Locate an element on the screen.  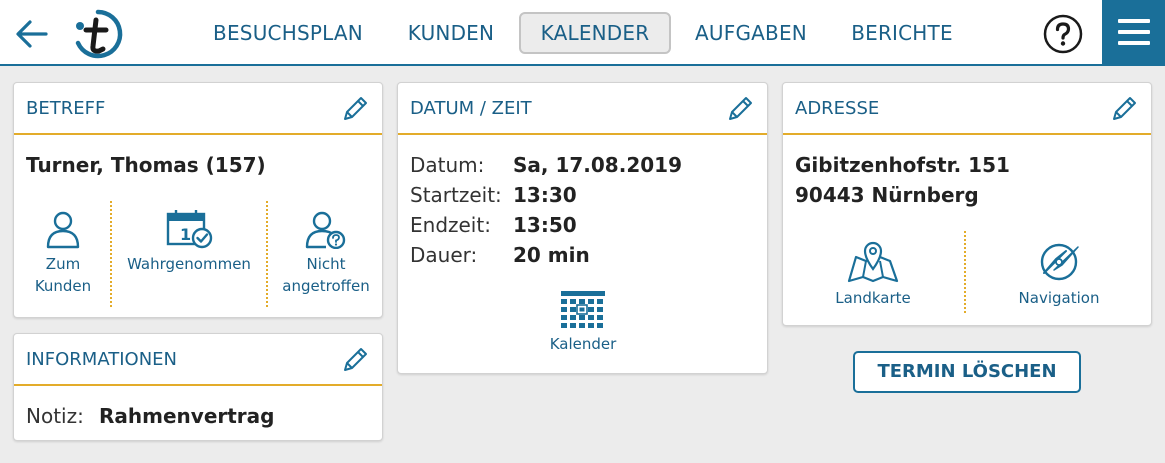
card-header: DATUM / ZEIT is located at coordinates (582, 109).